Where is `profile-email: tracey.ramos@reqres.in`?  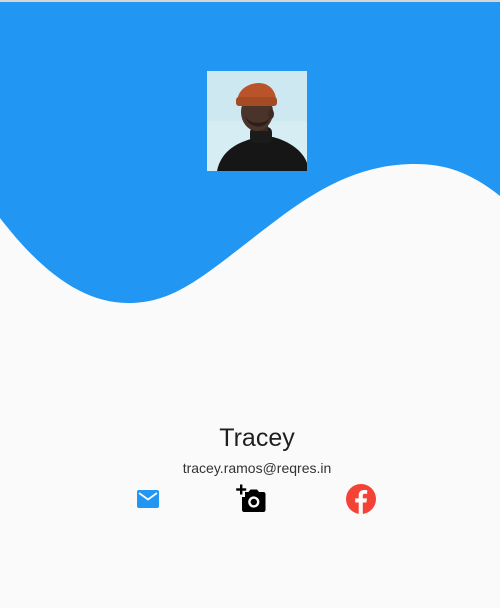
profile-email: tracey.ramos@reqres.in is located at coordinates (257, 468).